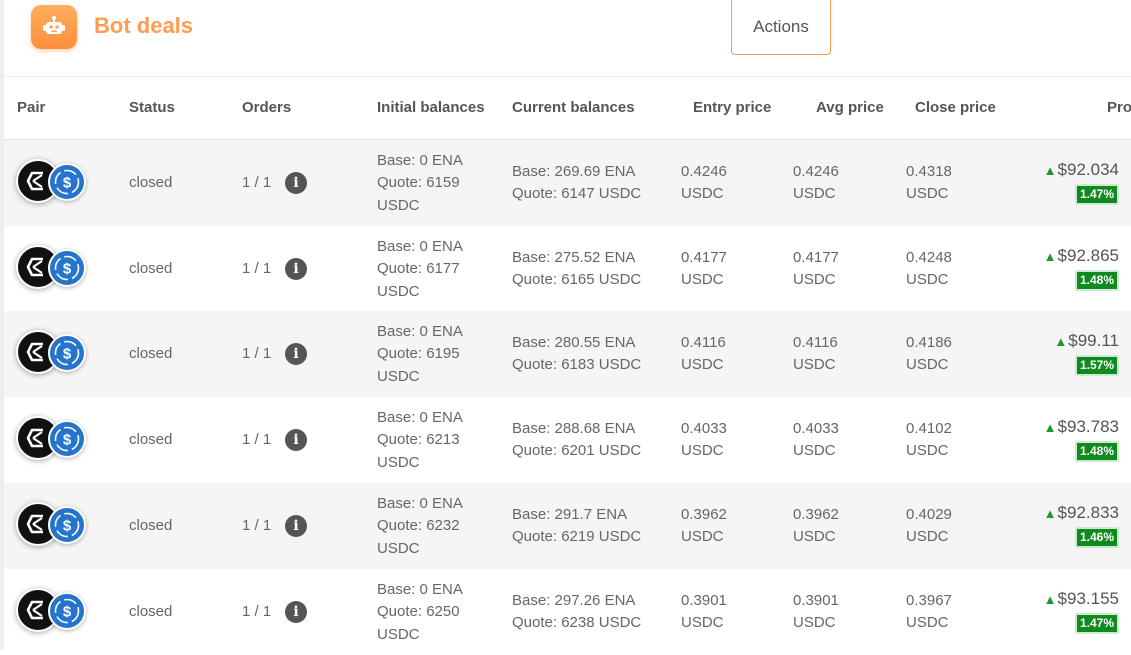 The width and height of the screenshot is (1131, 655). Describe the element at coordinates (573, 107) in the screenshot. I see `column-current-balances: Current balances` at that location.